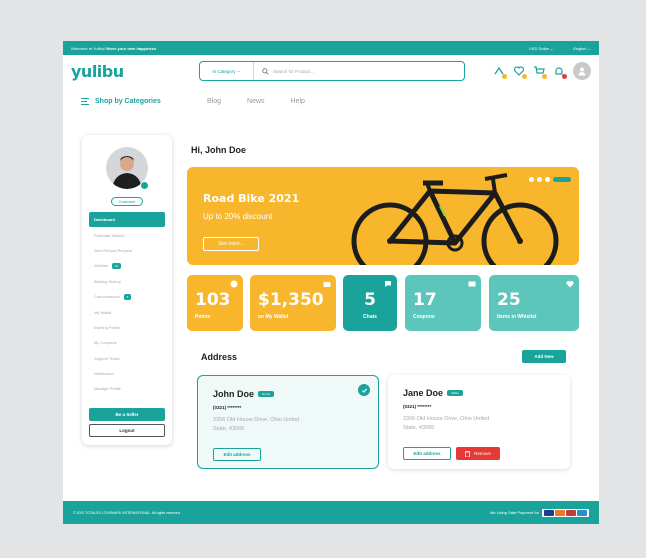  What do you see at coordinates (144, 101) in the screenshot?
I see `shop-by-categories: Shop by Categories` at bounding box center [144, 101].